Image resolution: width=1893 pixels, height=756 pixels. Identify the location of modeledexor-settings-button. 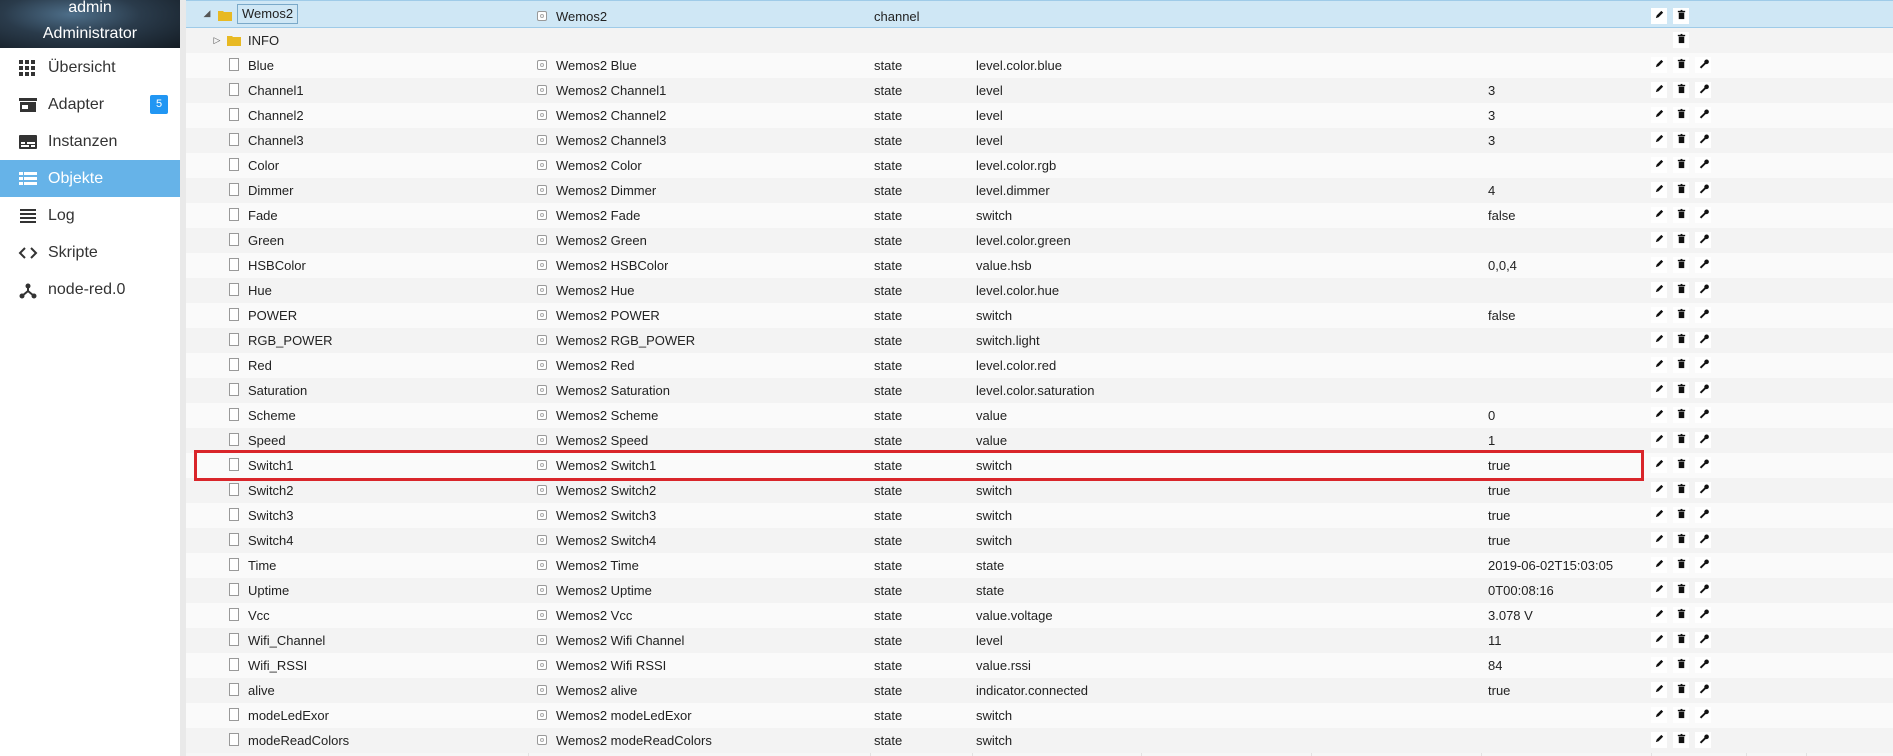
(1703, 715).